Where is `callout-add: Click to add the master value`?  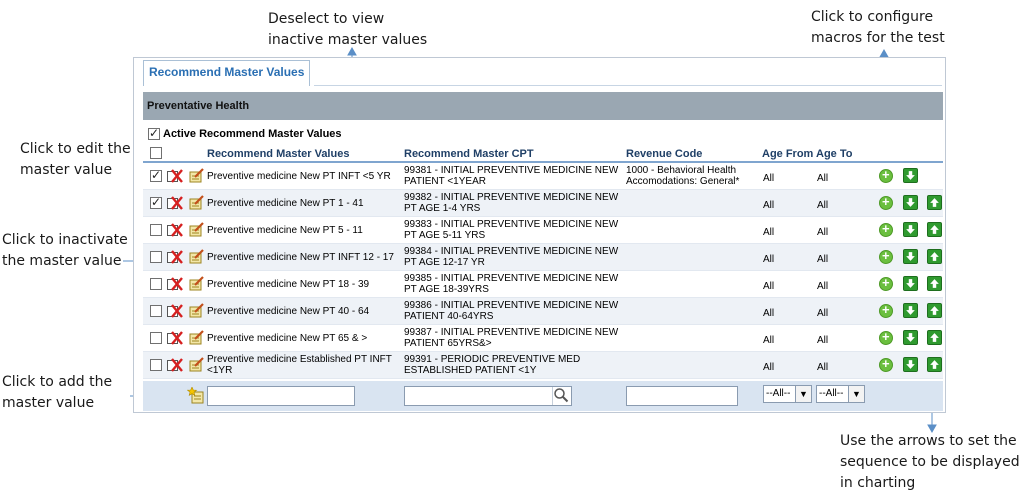 callout-add: Click to add the master value is located at coordinates (57, 393).